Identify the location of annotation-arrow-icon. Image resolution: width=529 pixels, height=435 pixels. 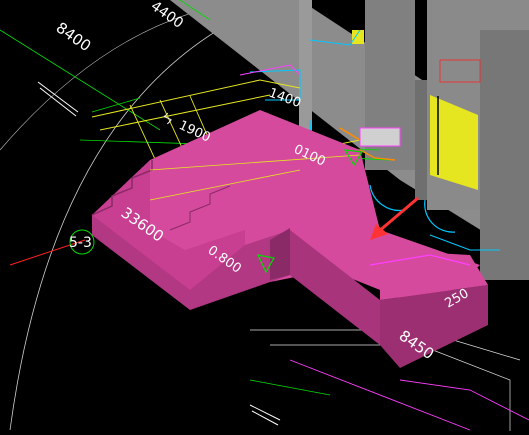
(398, 215).